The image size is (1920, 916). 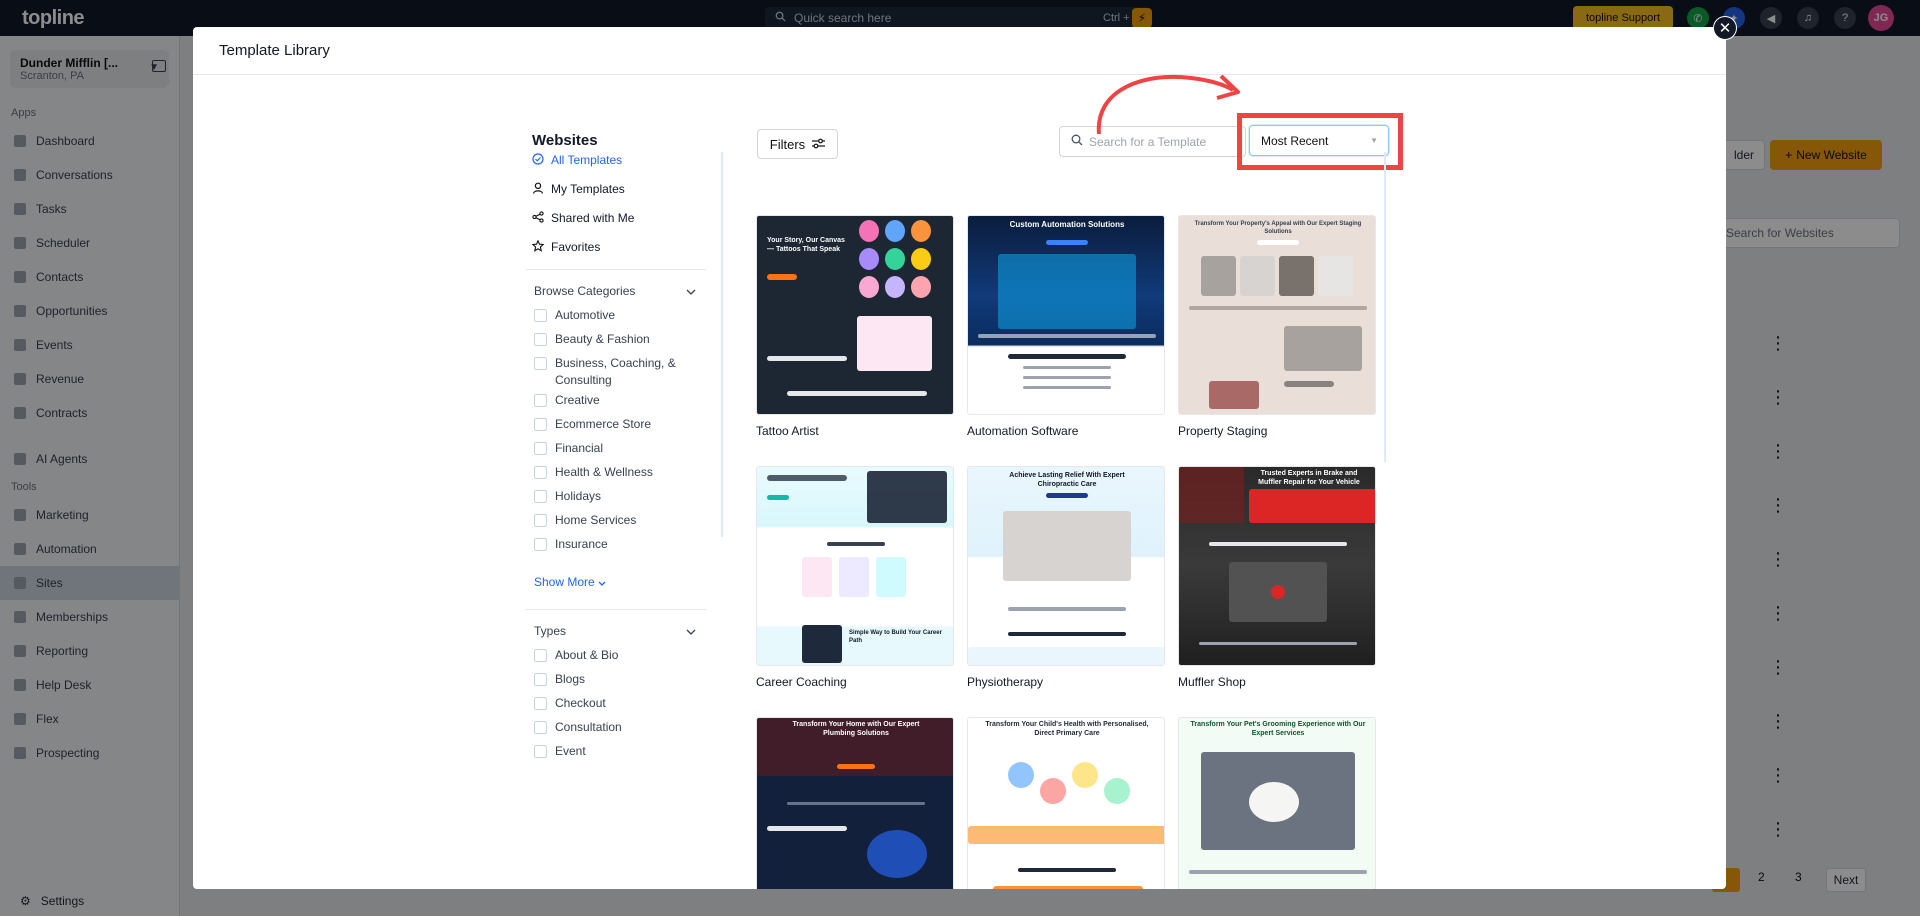 What do you see at coordinates (1725, 28) in the screenshot?
I see `close-modal-button: ✕` at bounding box center [1725, 28].